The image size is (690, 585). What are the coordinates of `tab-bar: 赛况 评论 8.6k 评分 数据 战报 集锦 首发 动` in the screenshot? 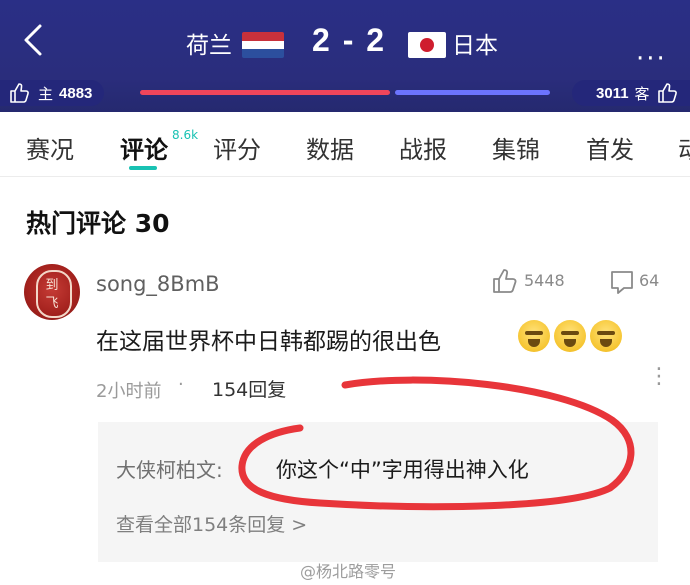 It's located at (345, 144).